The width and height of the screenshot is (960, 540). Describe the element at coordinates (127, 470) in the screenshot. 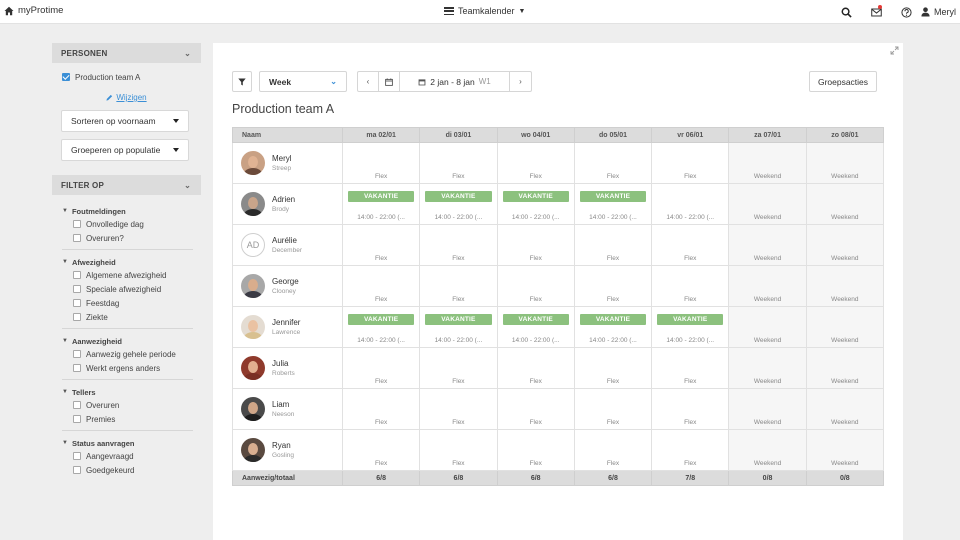

I see `filter-option: Goedgekeurd` at that location.